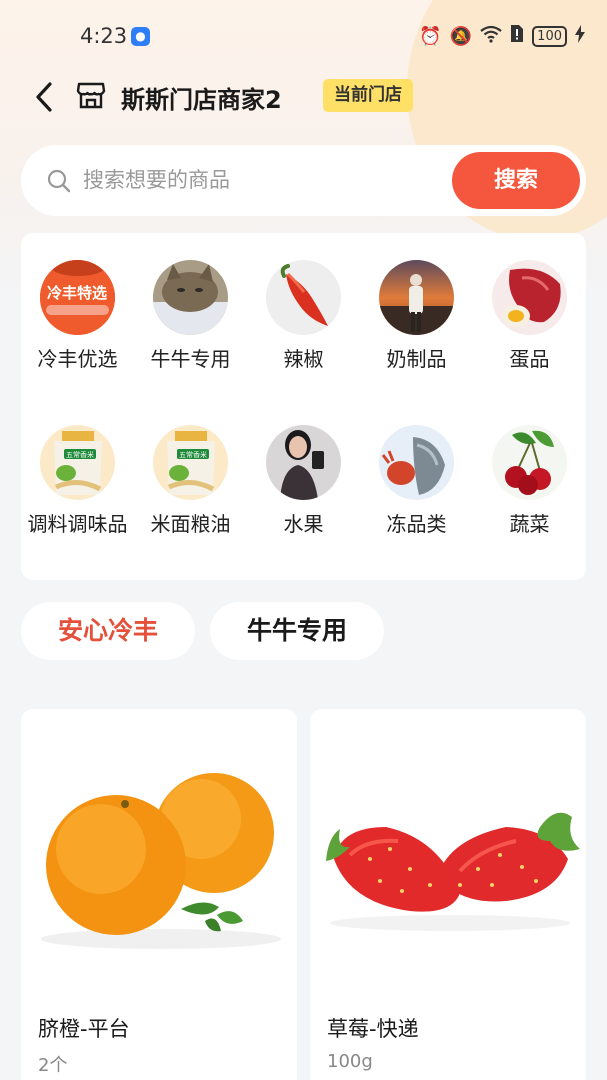  Describe the element at coordinates (297, 631) in the screenshot. I see `tab-niuniu: 牛牛专用` at that location.